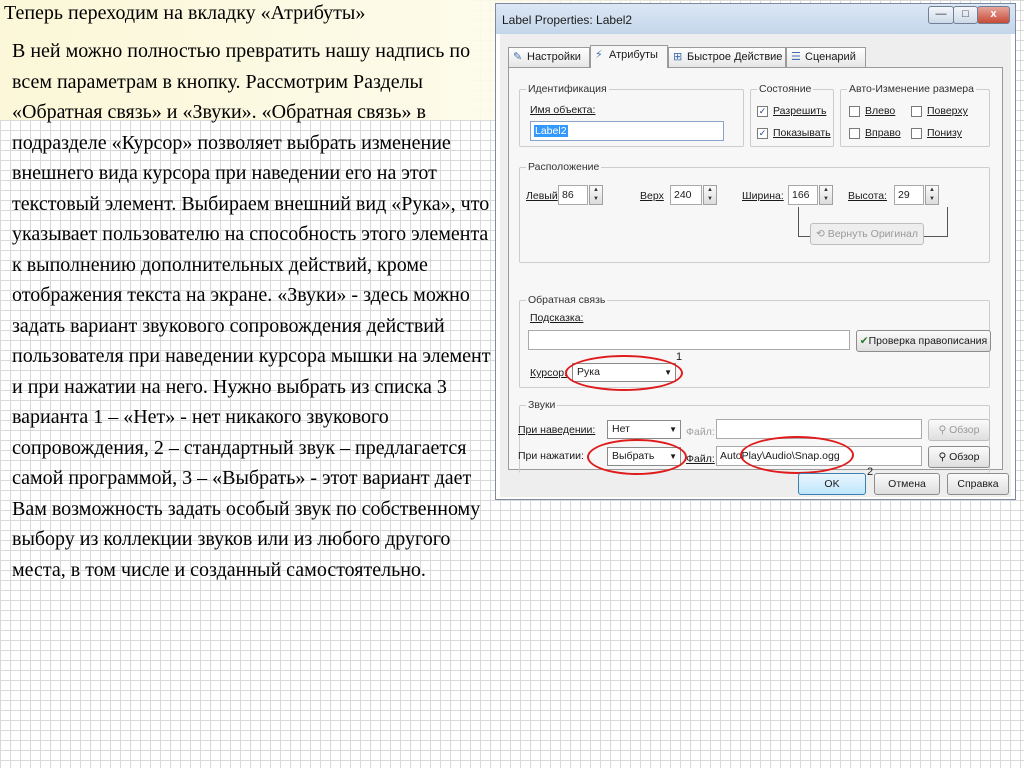 The image size is (1024, 768). Describe the element at coordinates (947, 111) in the screenshot. I see `autosize-top-label: Поверху` at that location.